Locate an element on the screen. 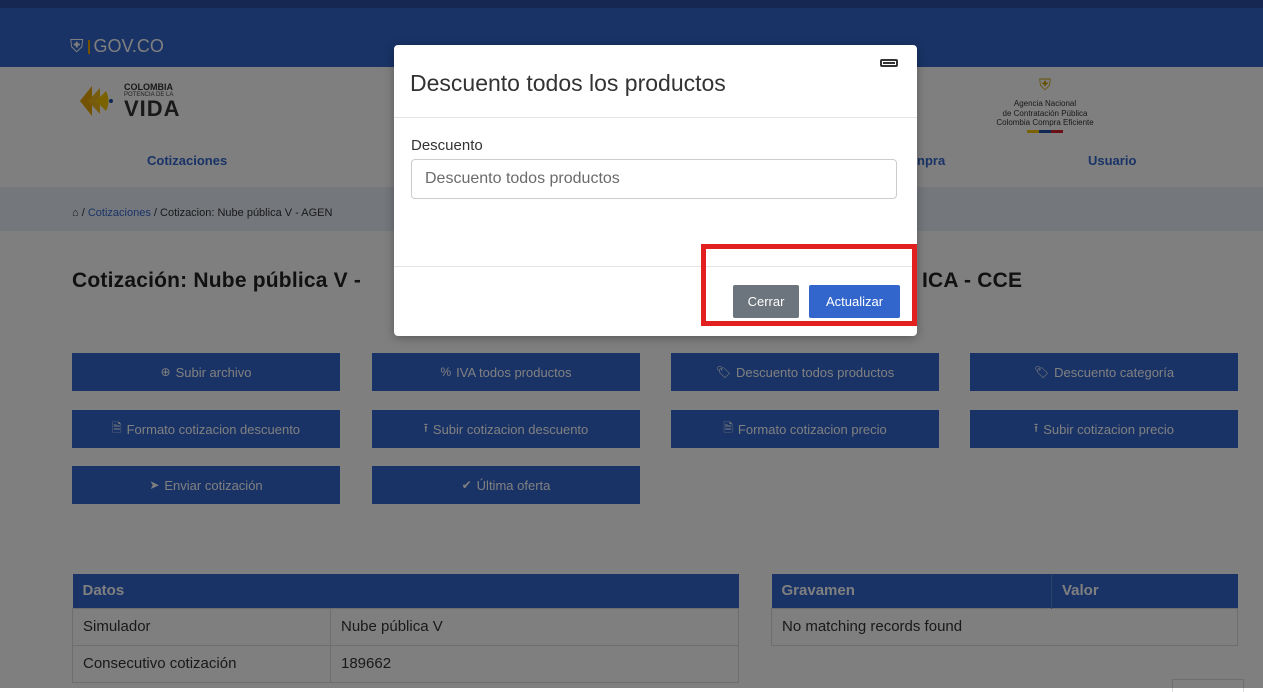  discount-field-label: Descuento is located at coordinates (447, 145).